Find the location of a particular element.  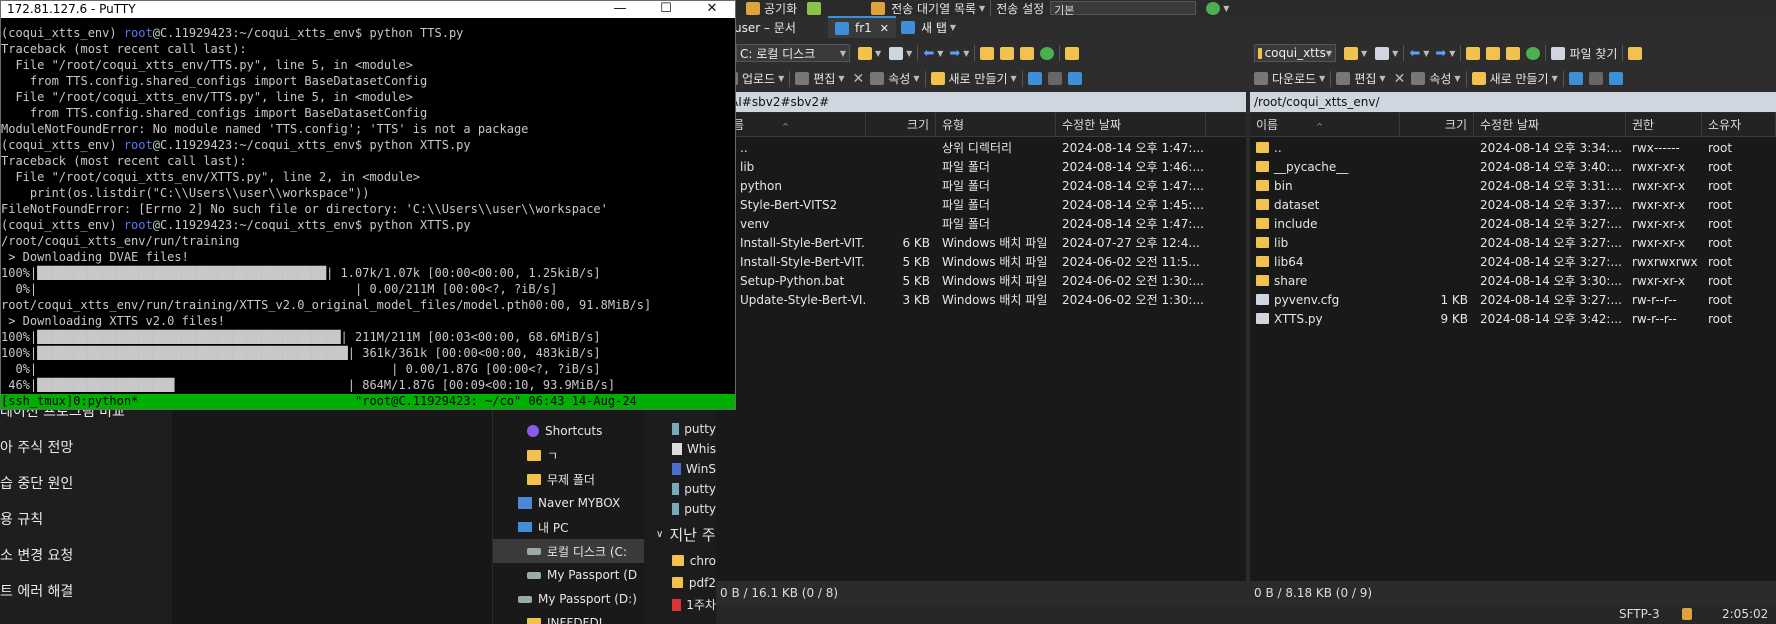

close-button: ✕ is located at coordinates (712, 9).